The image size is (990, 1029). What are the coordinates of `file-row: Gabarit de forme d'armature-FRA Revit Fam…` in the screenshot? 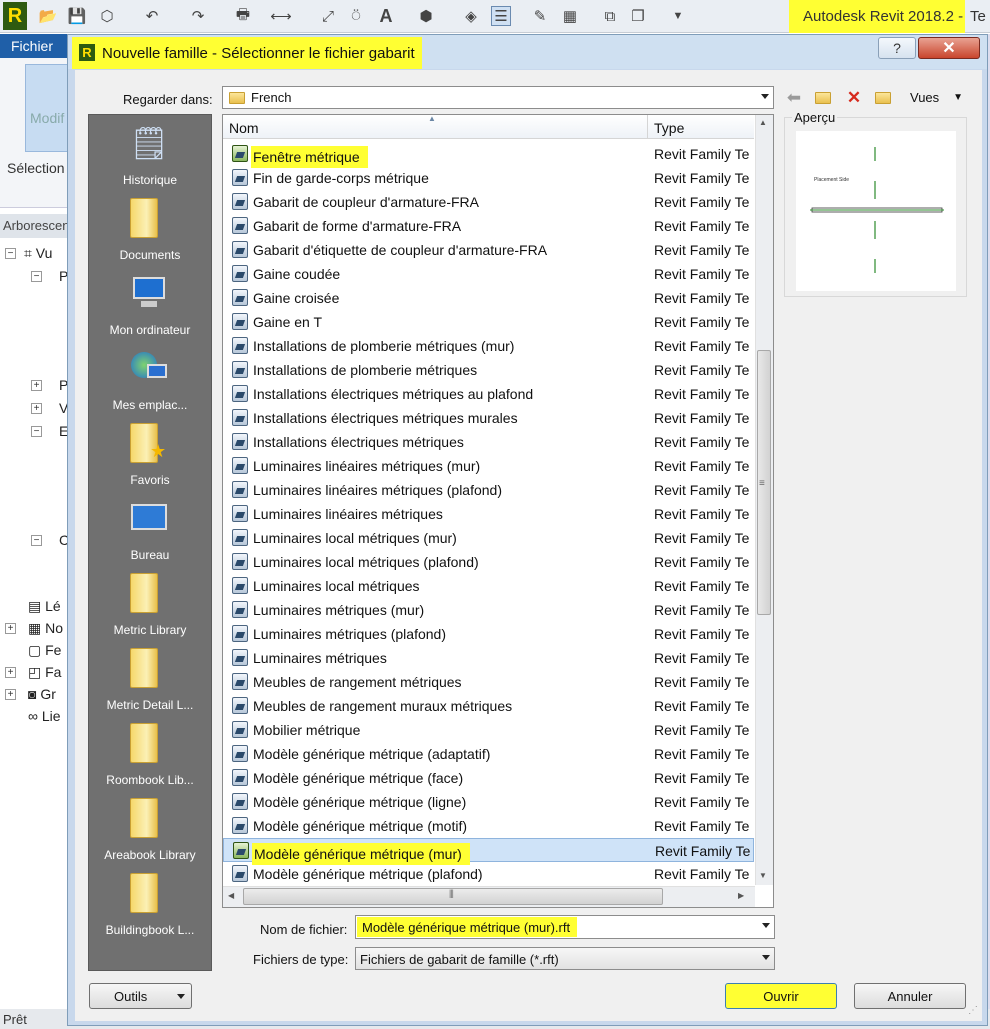 It's located at (488, 226).